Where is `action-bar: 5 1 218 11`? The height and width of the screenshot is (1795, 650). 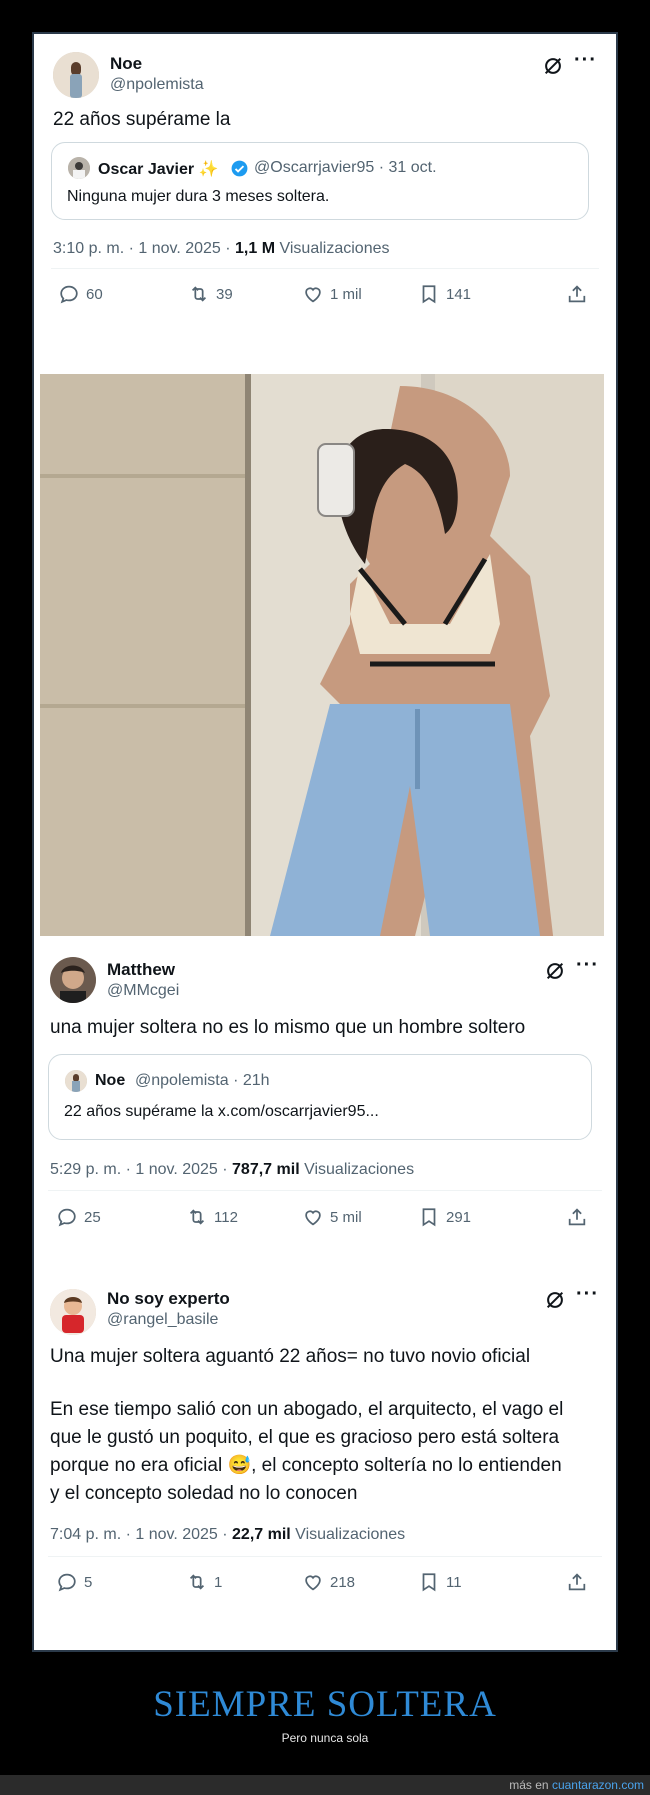
action-bar: 5 1 218 11 is located at coordinates (328, 1582).